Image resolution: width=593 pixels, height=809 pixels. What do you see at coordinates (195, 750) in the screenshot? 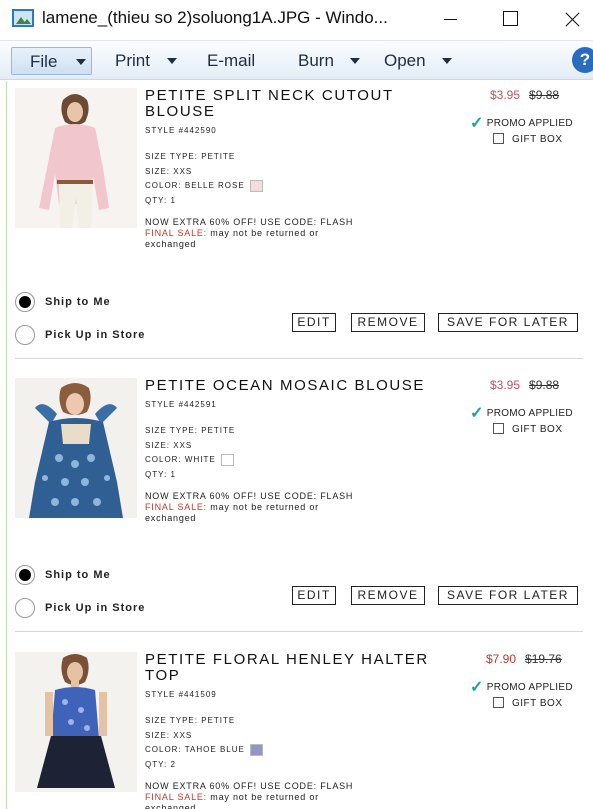
I see `color-label: COLOR: TAHOE BLUE` at bounding box center [195, 750].